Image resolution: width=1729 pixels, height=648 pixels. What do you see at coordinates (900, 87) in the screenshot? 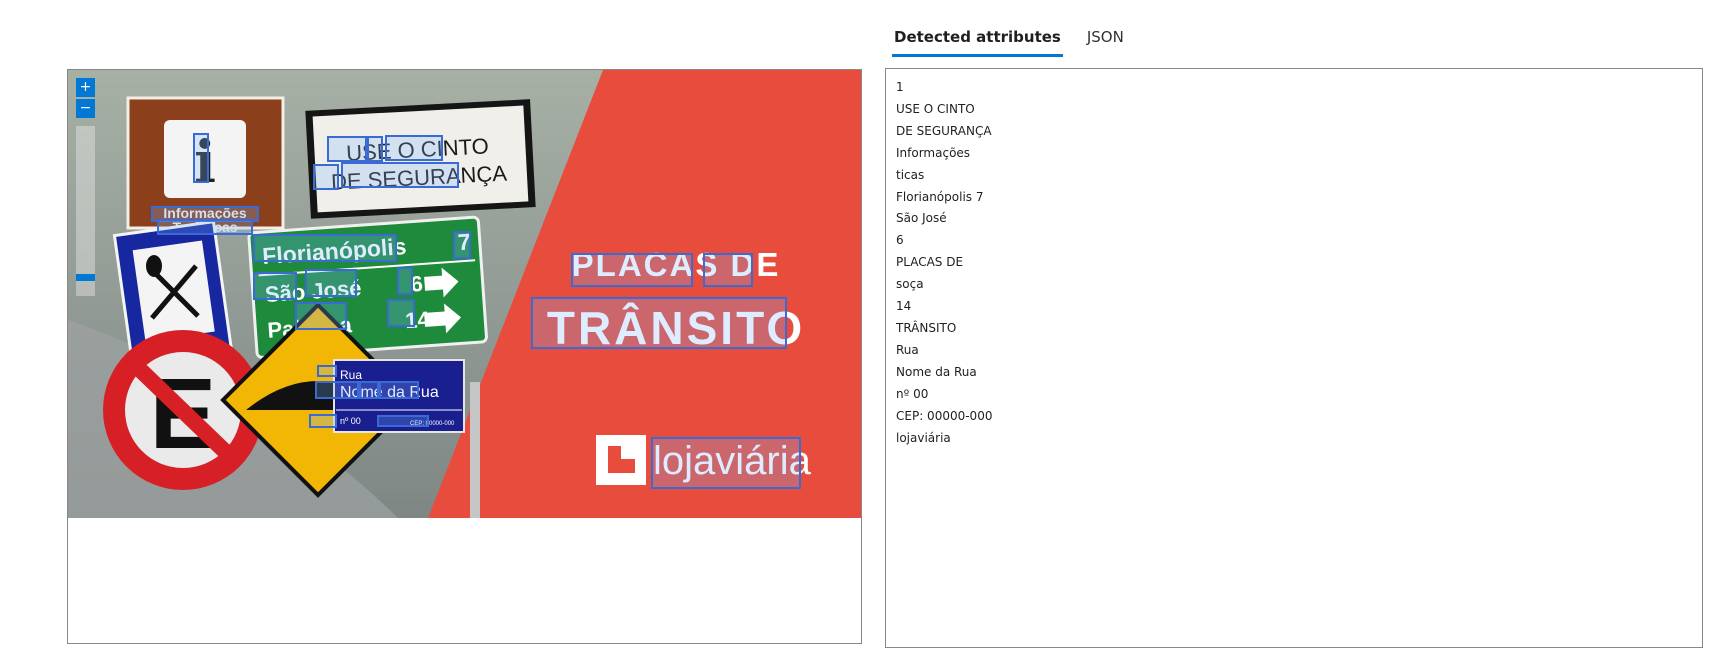
I see `detected-line: 1` at bounding box center [900, 87].